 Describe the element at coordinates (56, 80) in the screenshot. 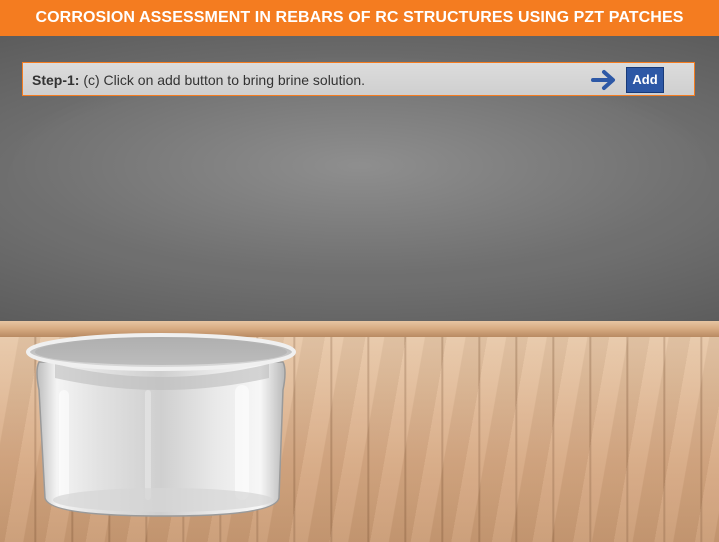

I see `step-label: Step-1:` at that location.